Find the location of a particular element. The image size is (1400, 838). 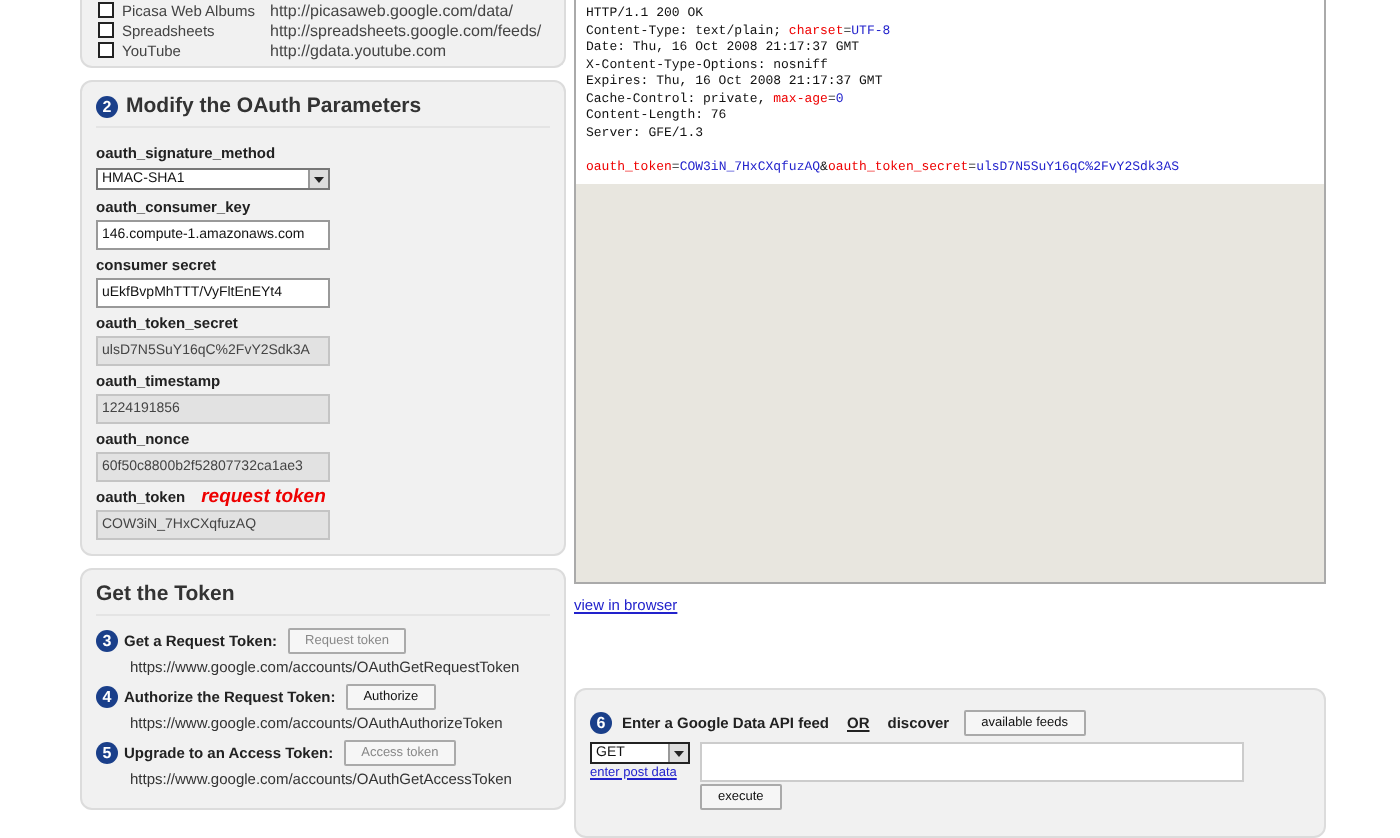

section-title: Get the Token is located at coordinates (165, 594).